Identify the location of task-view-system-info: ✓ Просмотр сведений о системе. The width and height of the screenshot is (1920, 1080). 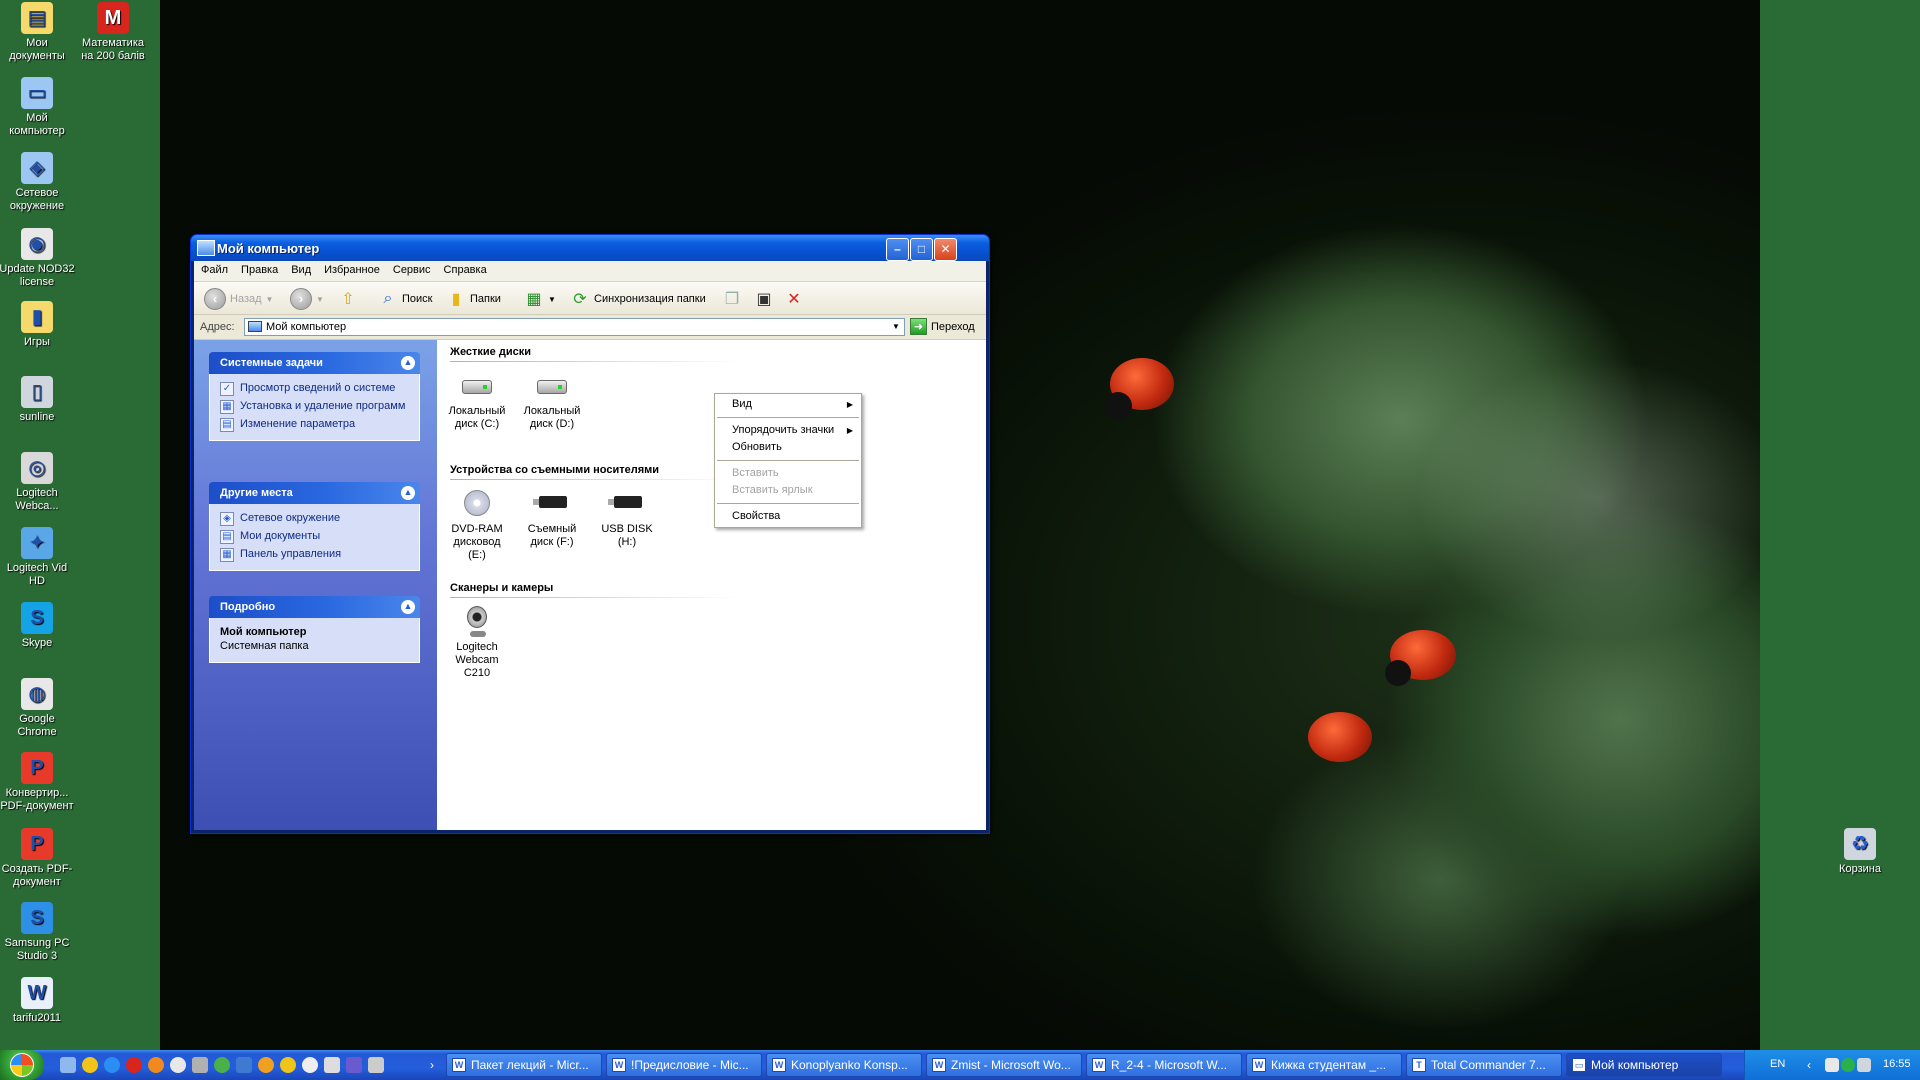
(315, 389).